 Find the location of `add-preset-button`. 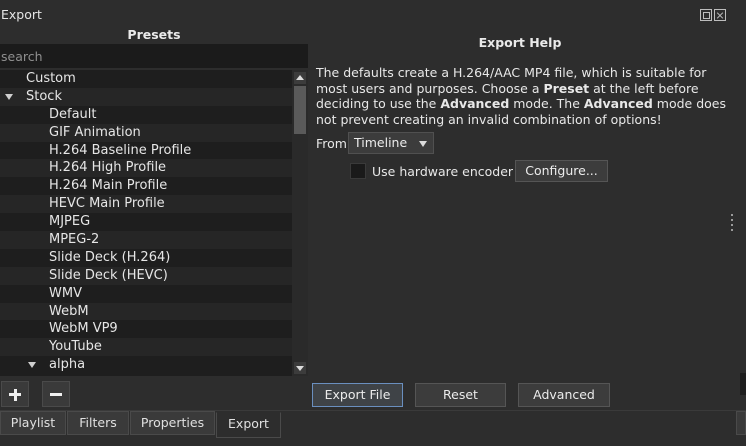

add-preset-button is located at coordinates (15, 394).